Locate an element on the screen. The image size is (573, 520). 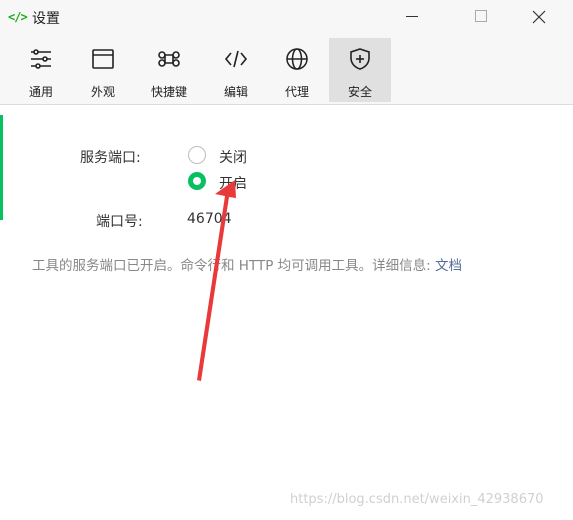
arrow-shape is located at coordinates (216, 280).